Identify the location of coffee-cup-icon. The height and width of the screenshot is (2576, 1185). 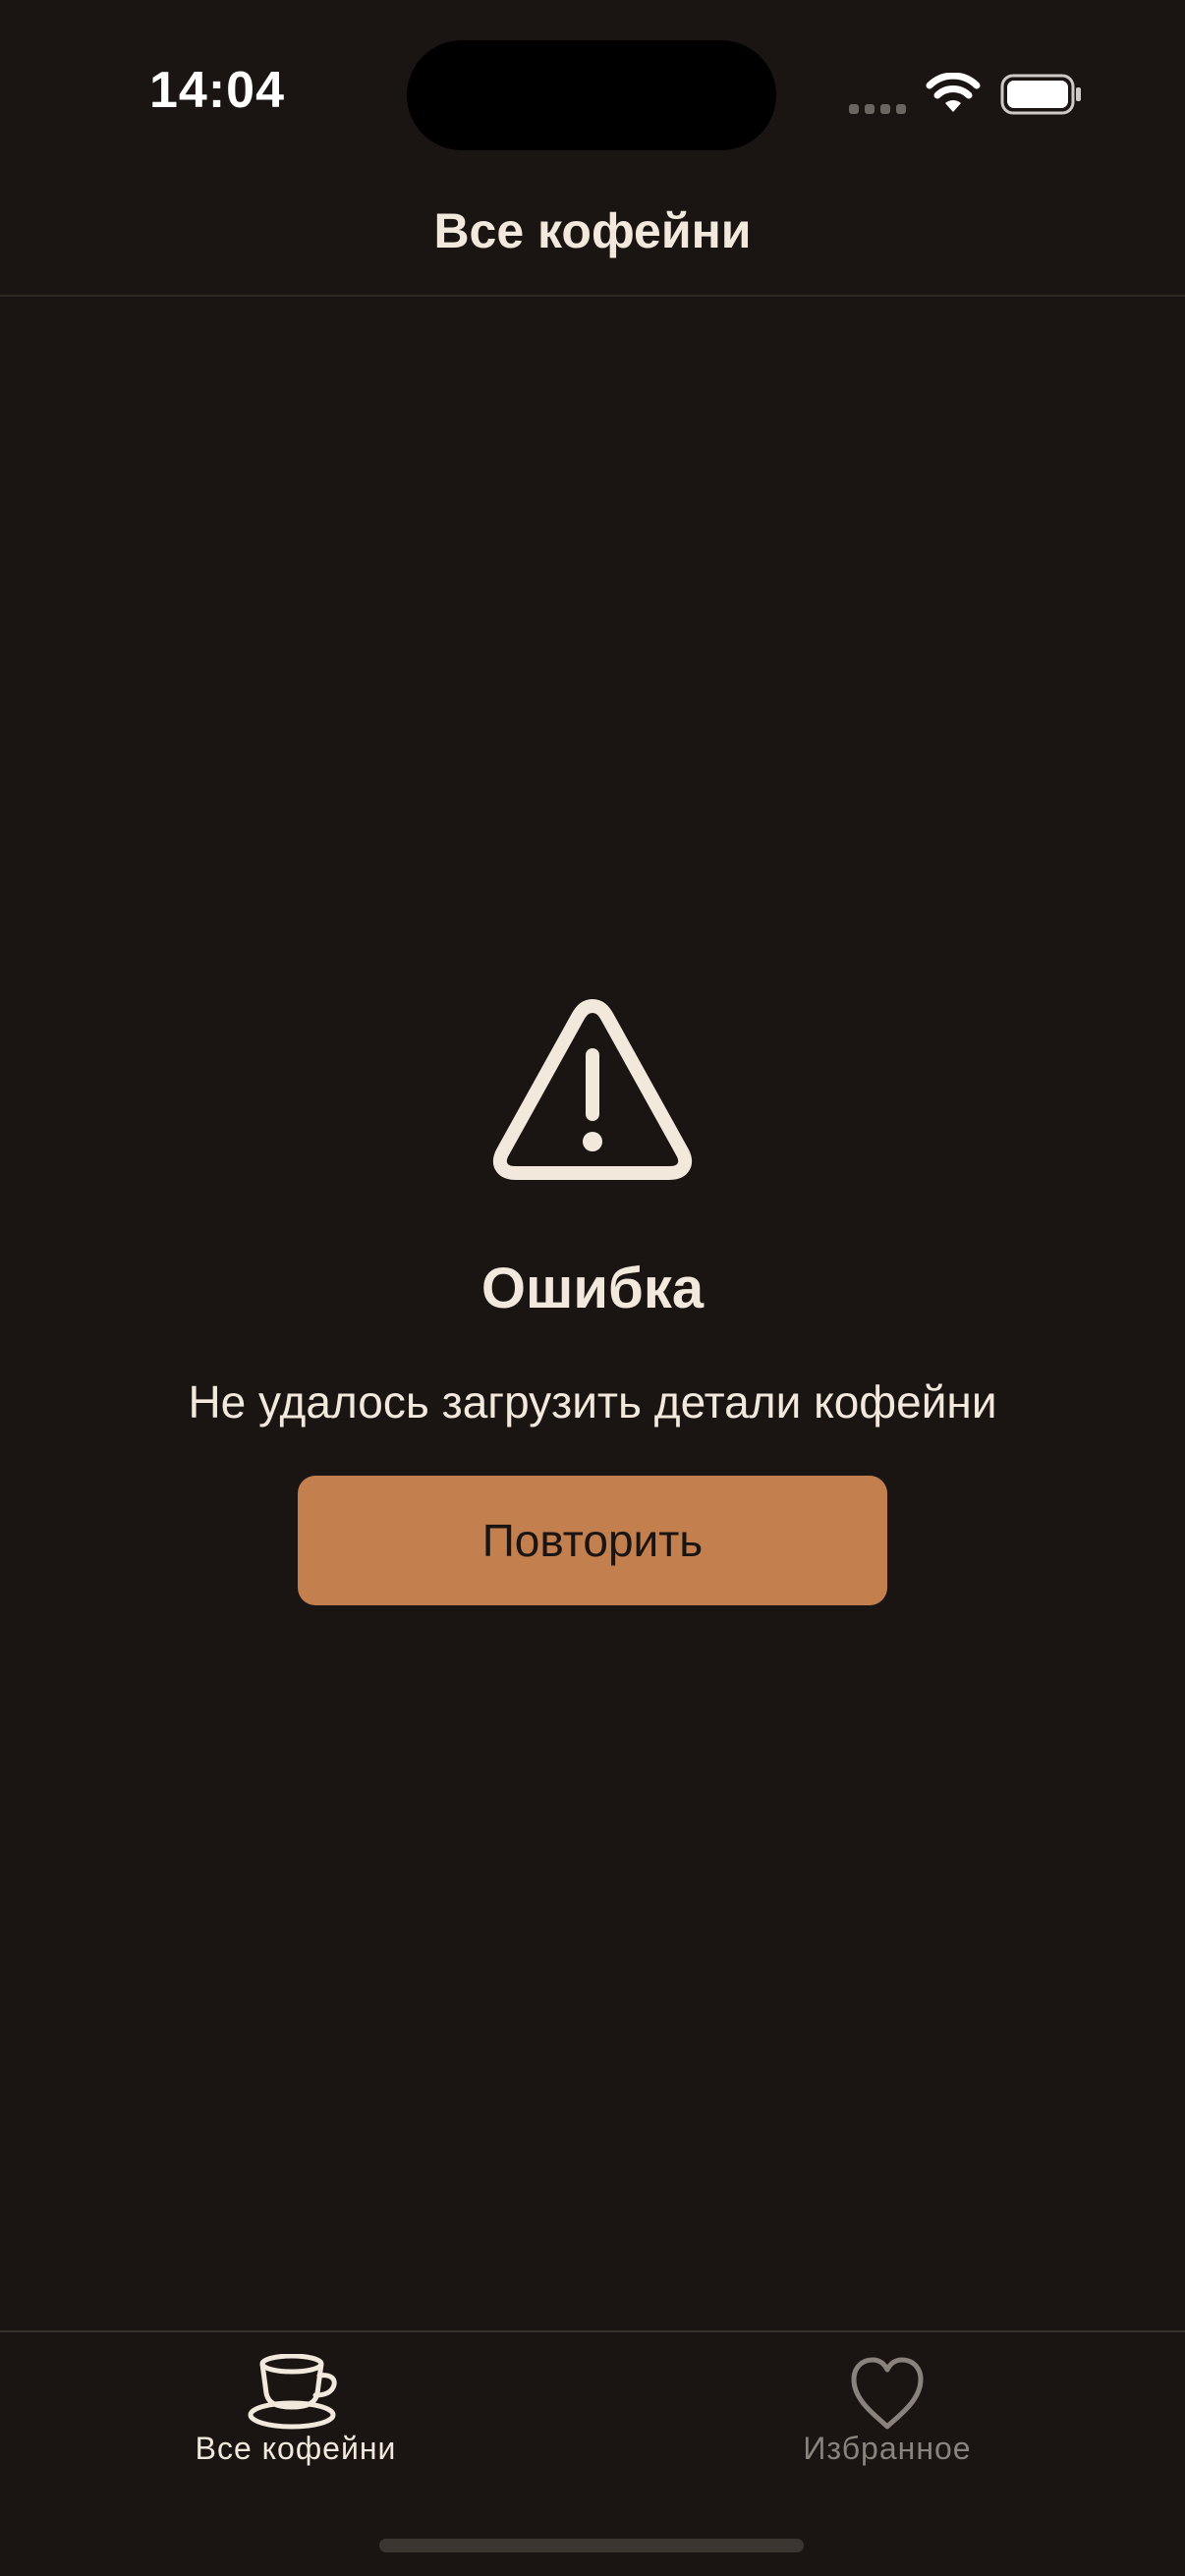
(292, 2392).